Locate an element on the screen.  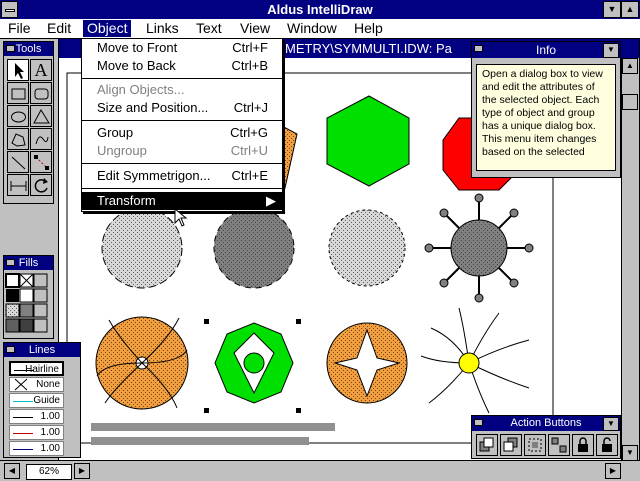
unlock-icon is located at coordinates (607, 445).